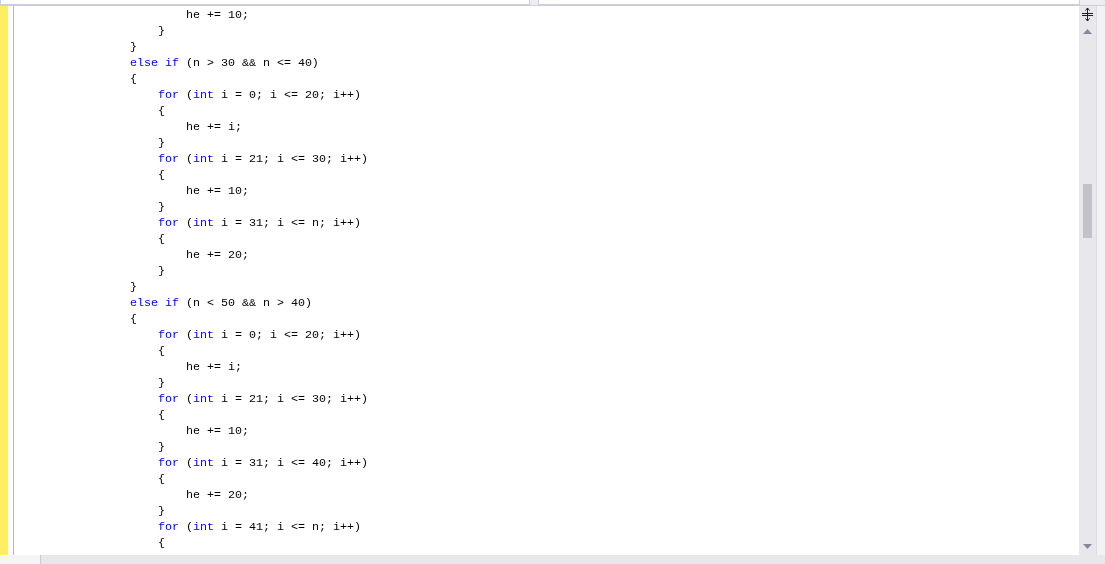 This screenshot has width=1105, height=564. What do you see at coordinates (263, 463) in the screenshot?
I see `code-line: for (int i = 31; i <= 40; i++)` at bounding box center [263, 463].